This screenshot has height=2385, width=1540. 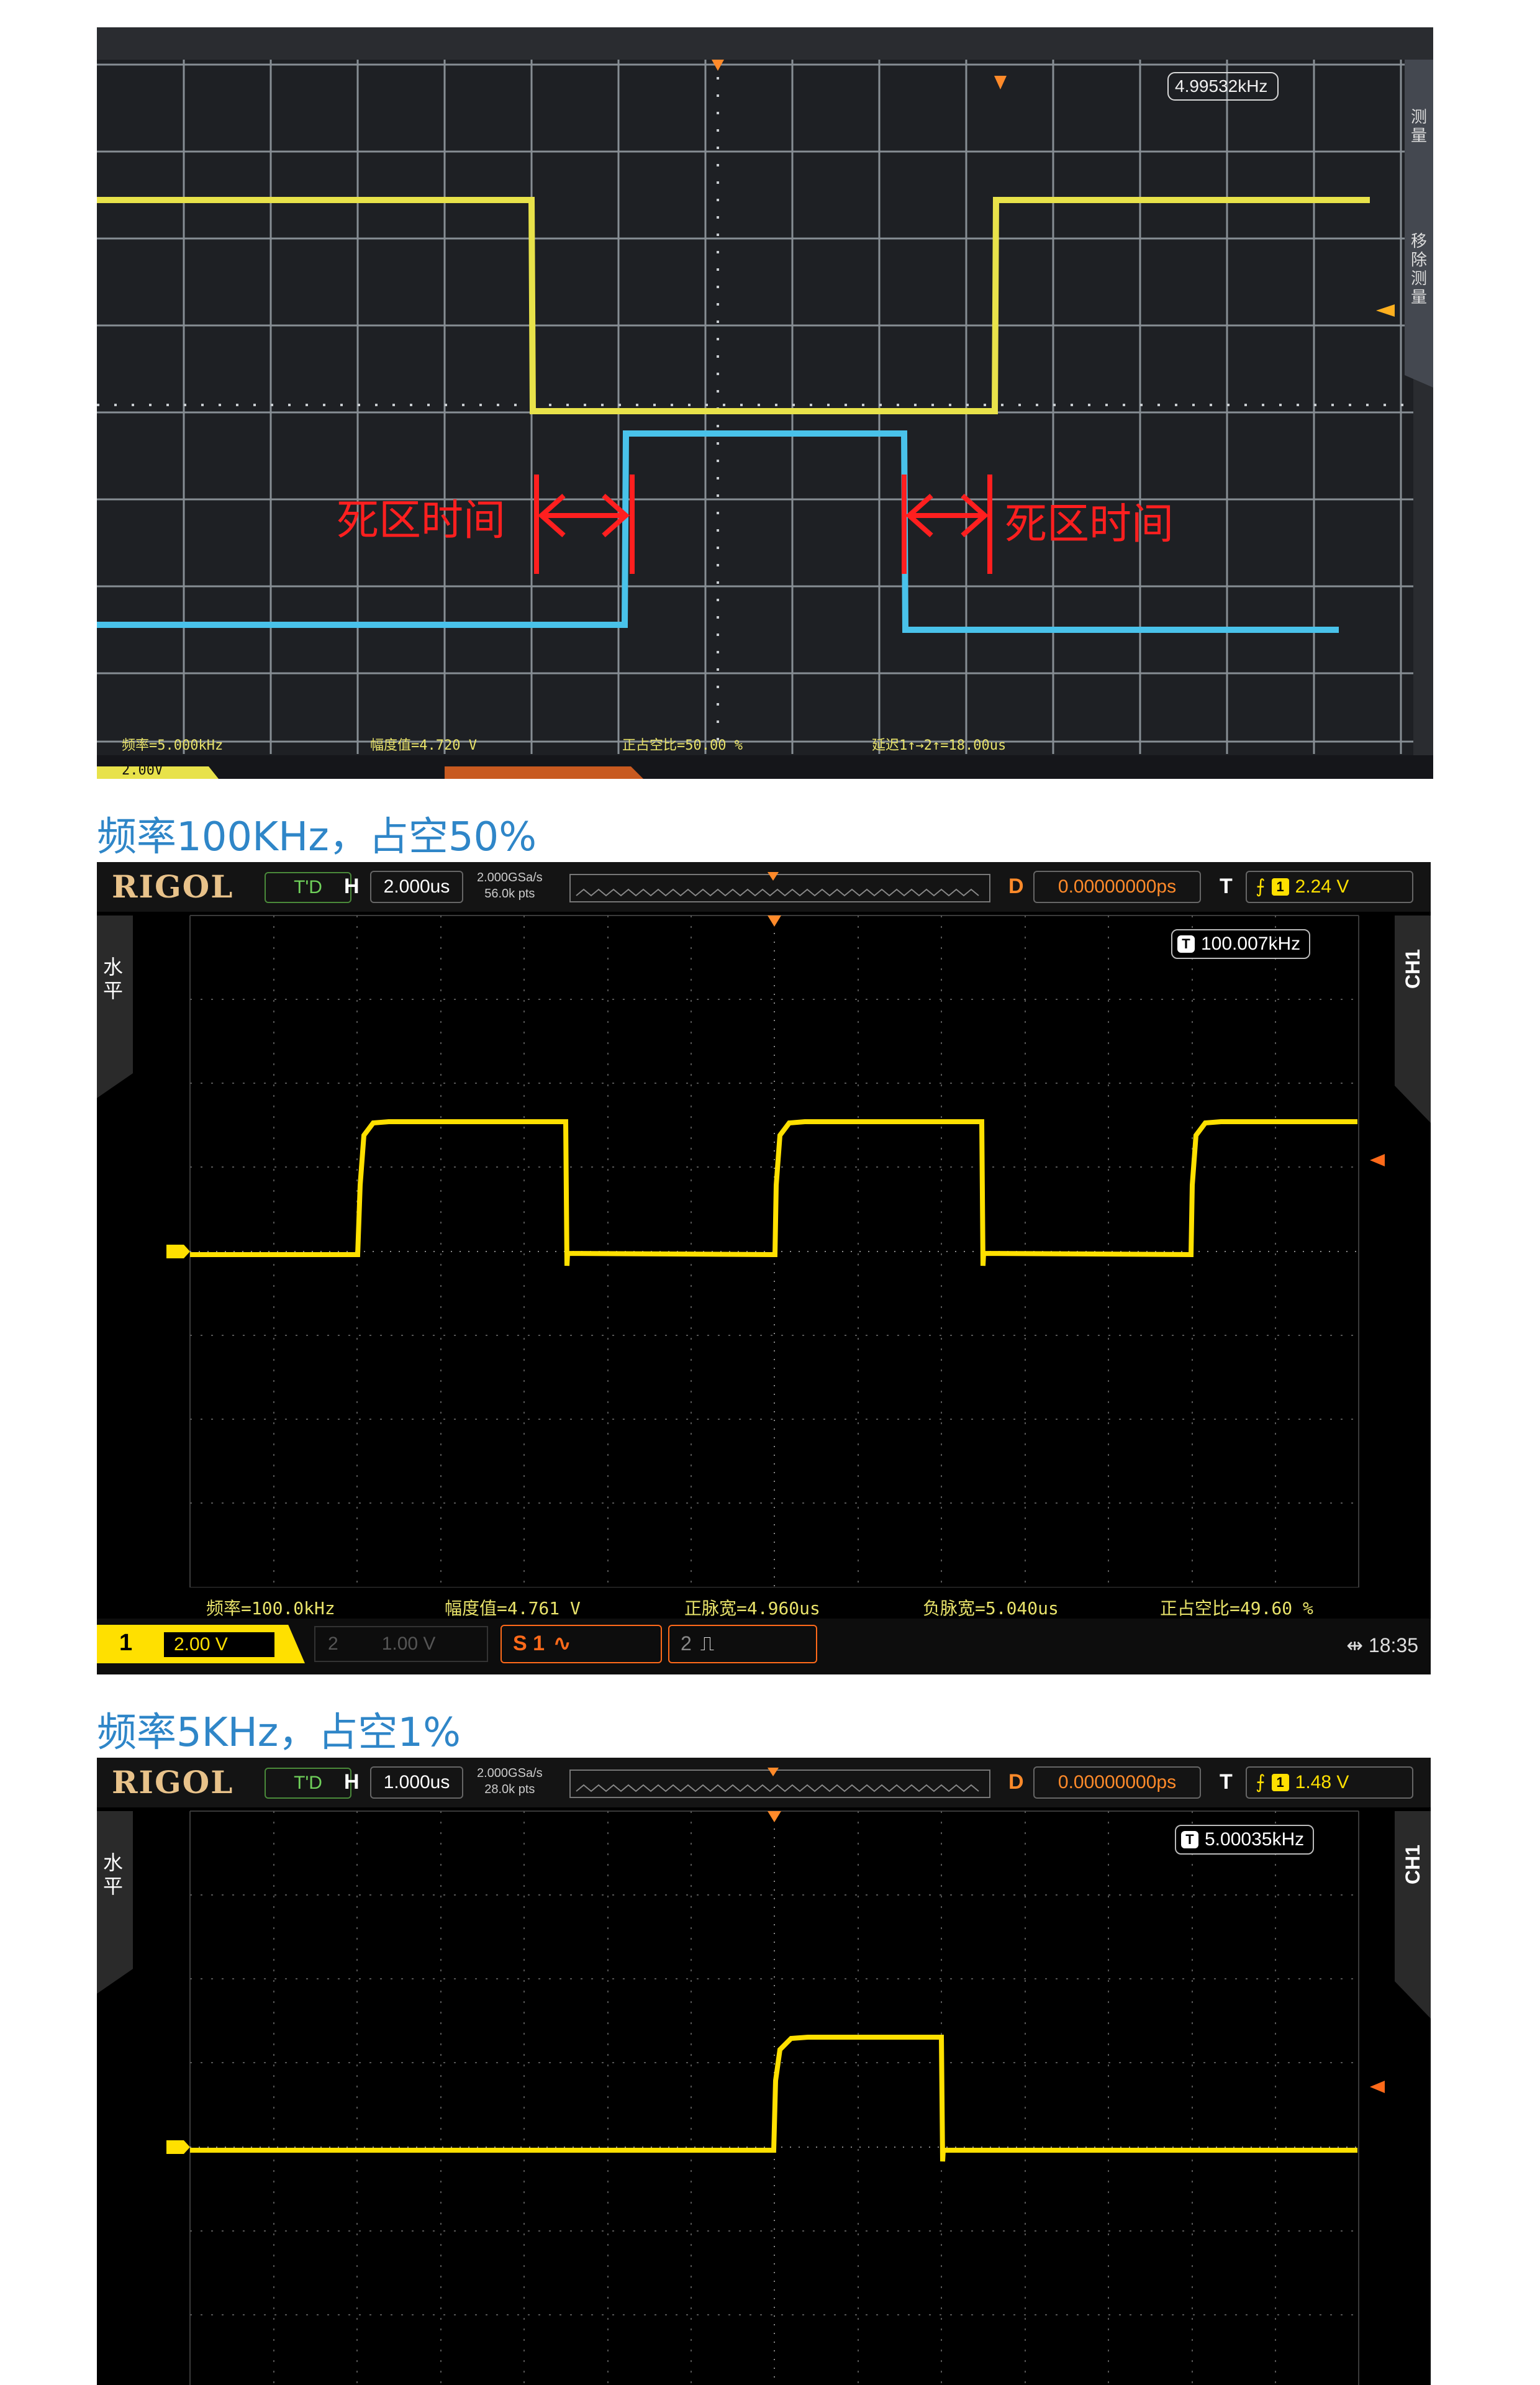 What do you see at coordinates (1227, 1782) in the screenshot?
I see `scope2-t-label: T` at bounding box center [1227, 1782].